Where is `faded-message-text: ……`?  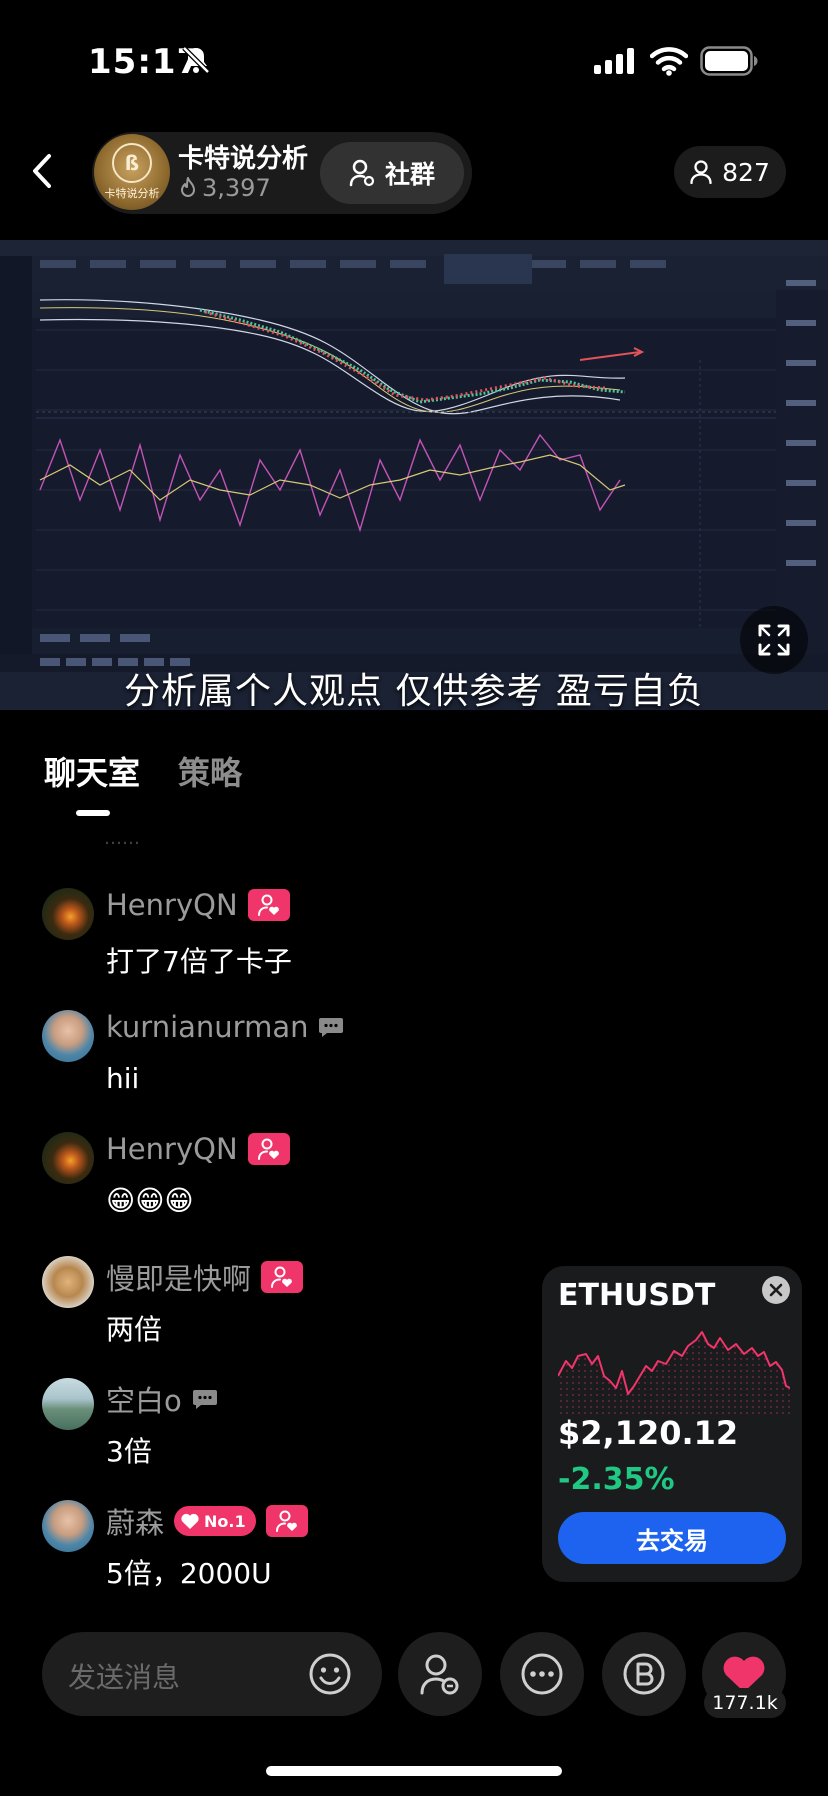
faded-message-text: …… is located at coordinates (122, 838).